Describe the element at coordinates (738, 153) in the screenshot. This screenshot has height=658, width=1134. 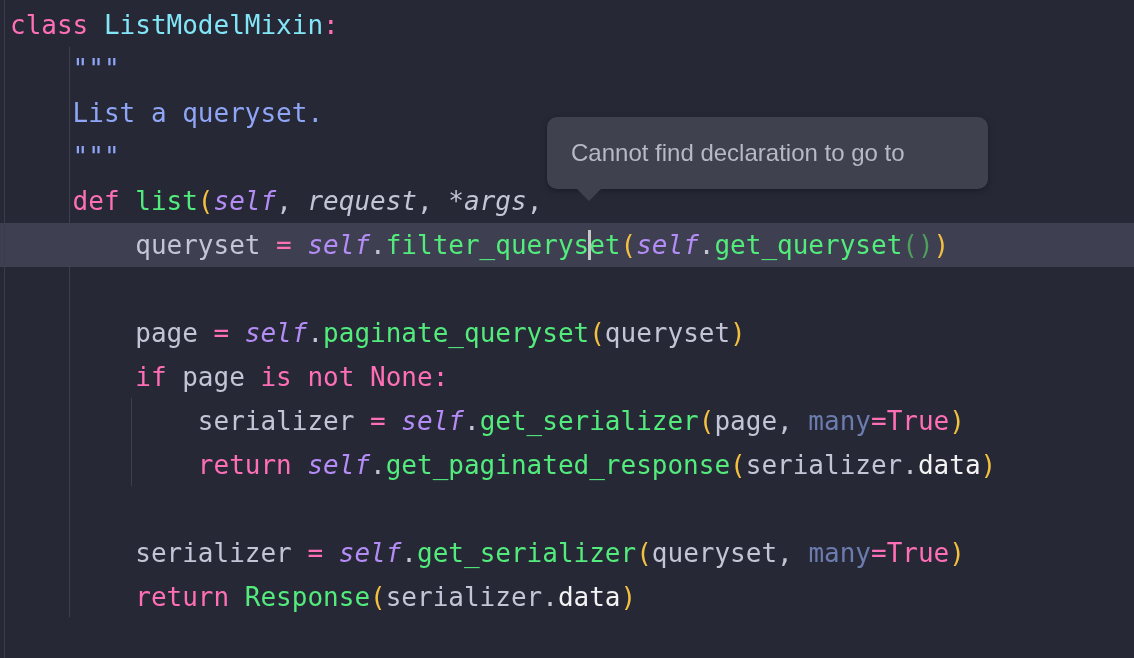
I see `tooltip-text: Cannot find declaration to go to` at that location.